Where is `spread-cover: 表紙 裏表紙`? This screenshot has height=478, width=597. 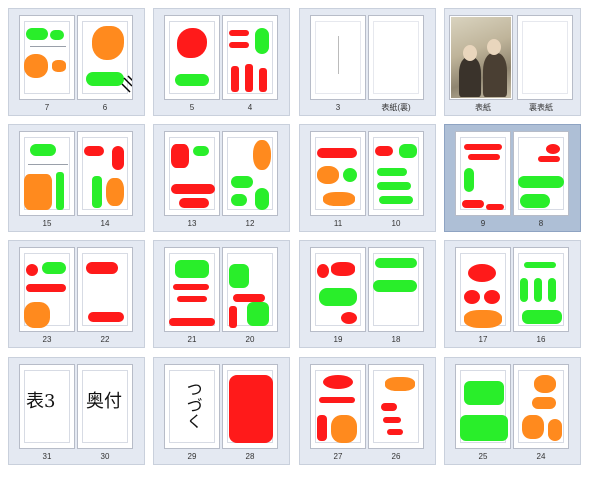 spread-cover: 表紙 裏表紙 is located at coordinates (512, 62).